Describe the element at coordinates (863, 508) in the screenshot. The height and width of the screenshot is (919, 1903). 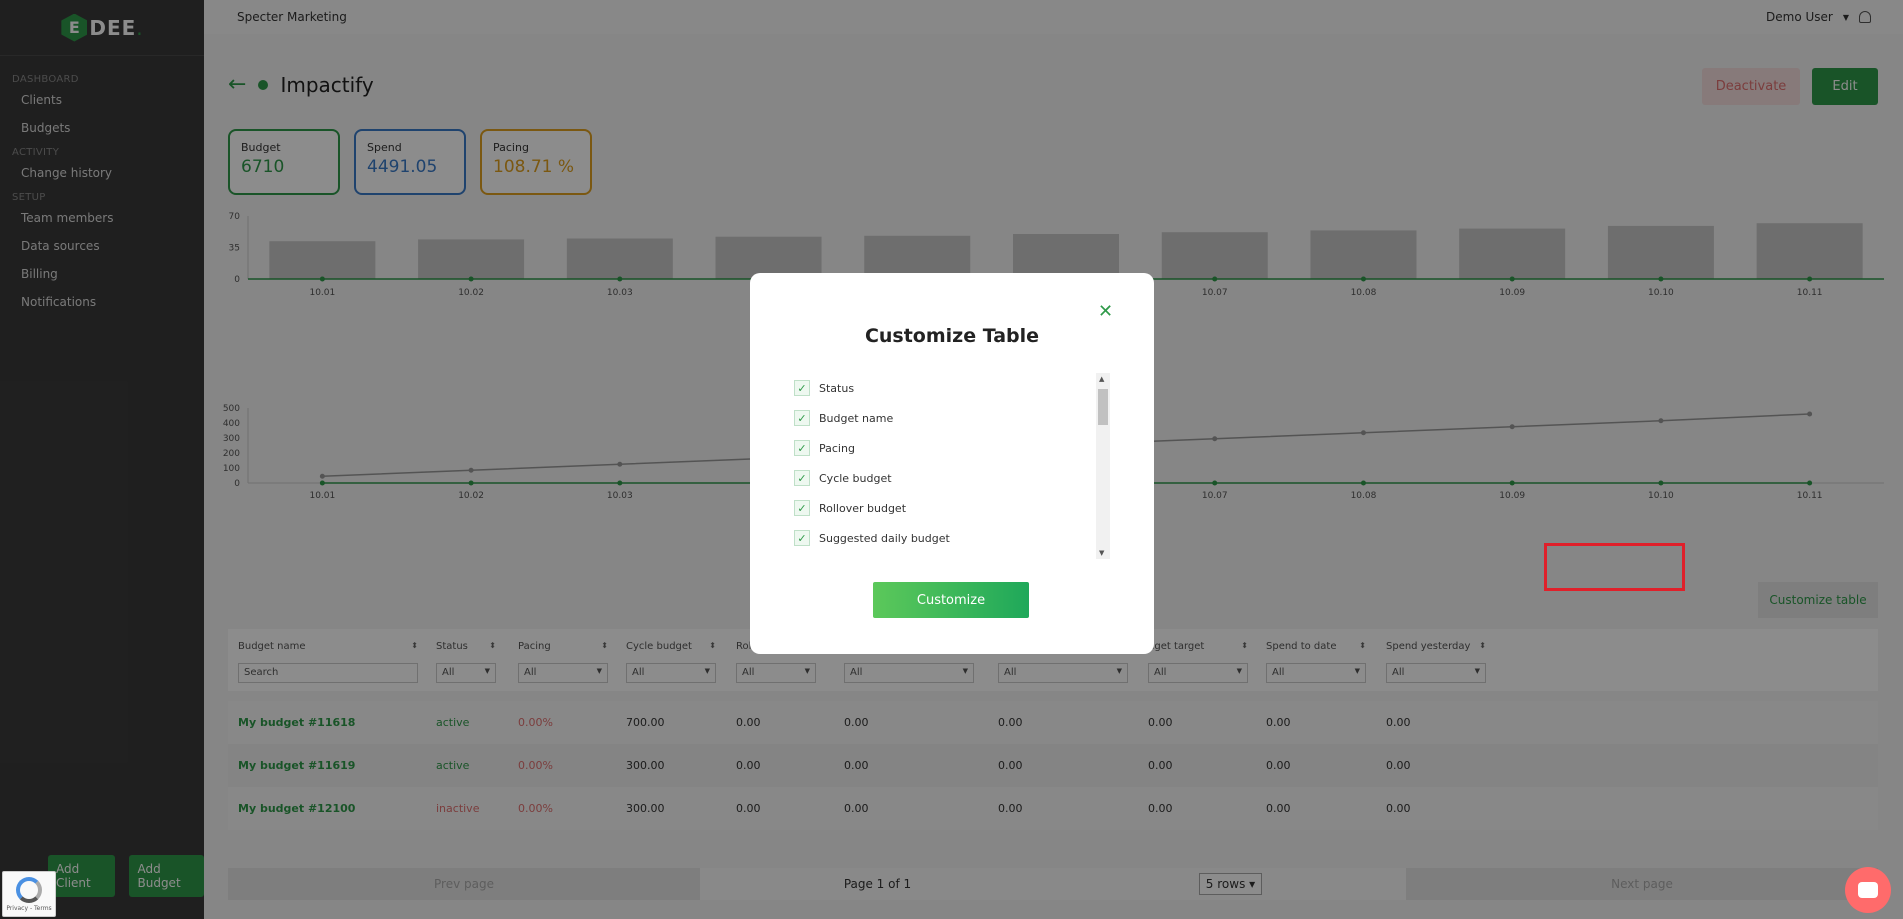
I see `column-option-label: Rollover budget` at that location.